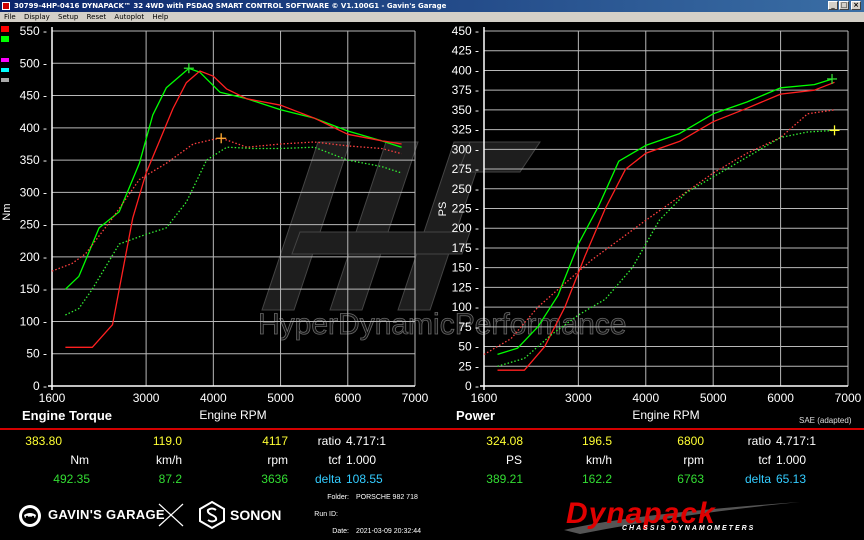 The height and width of the screenshot is (540, 864). Describe the element at coordinates (33, 257) in the screenshot. I see `torque-y-tick-label: 200 -` at that location.